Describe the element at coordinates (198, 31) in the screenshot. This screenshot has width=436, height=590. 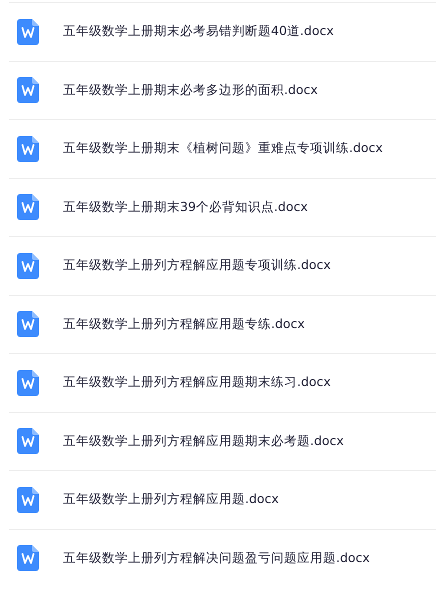
I see `file-name: 五年级数学上册期末必考易错判断题40道.docx` at that location.